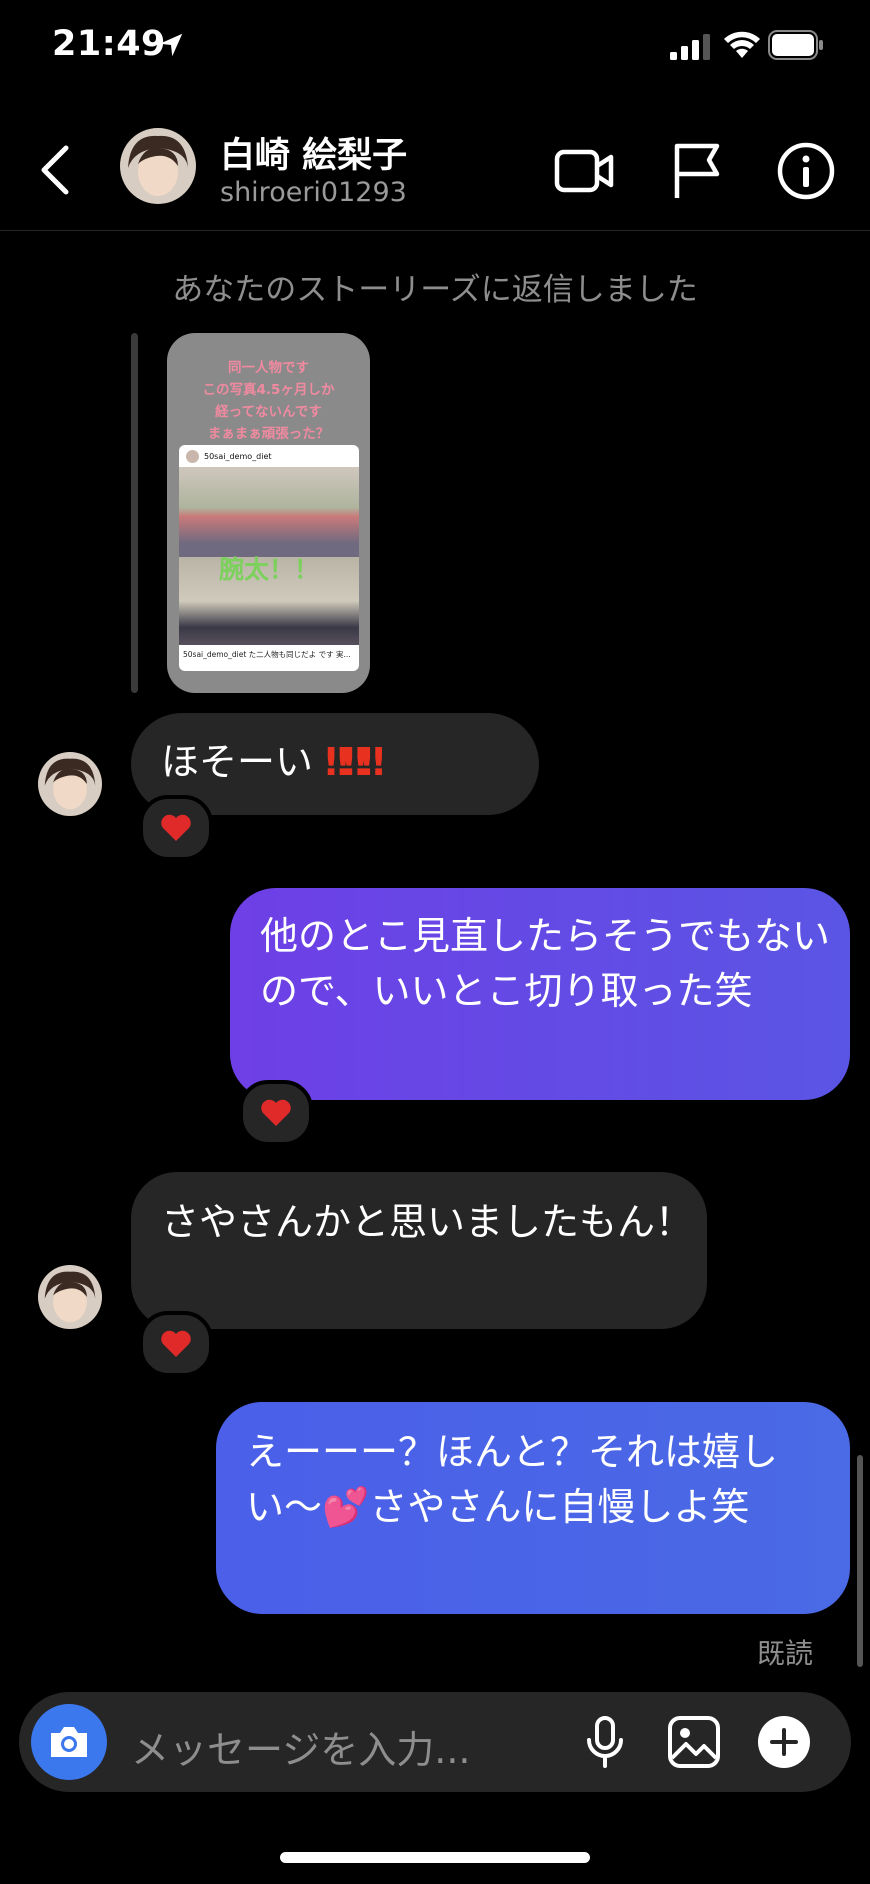 This screenshot has width=870, height=1884. I want to click on status-time: 21:49, so click(109, 44).